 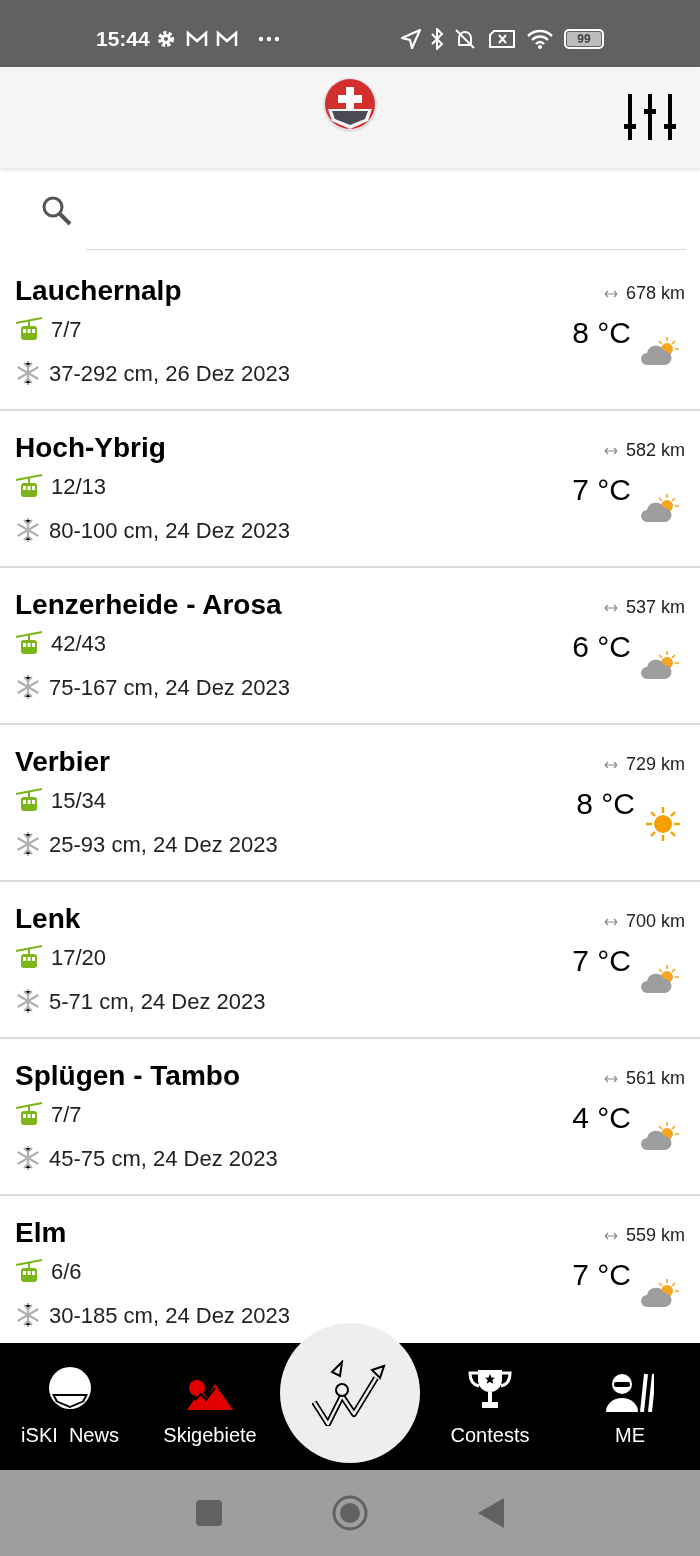 I want to click on recents-button, so click(x=209, y=1513).